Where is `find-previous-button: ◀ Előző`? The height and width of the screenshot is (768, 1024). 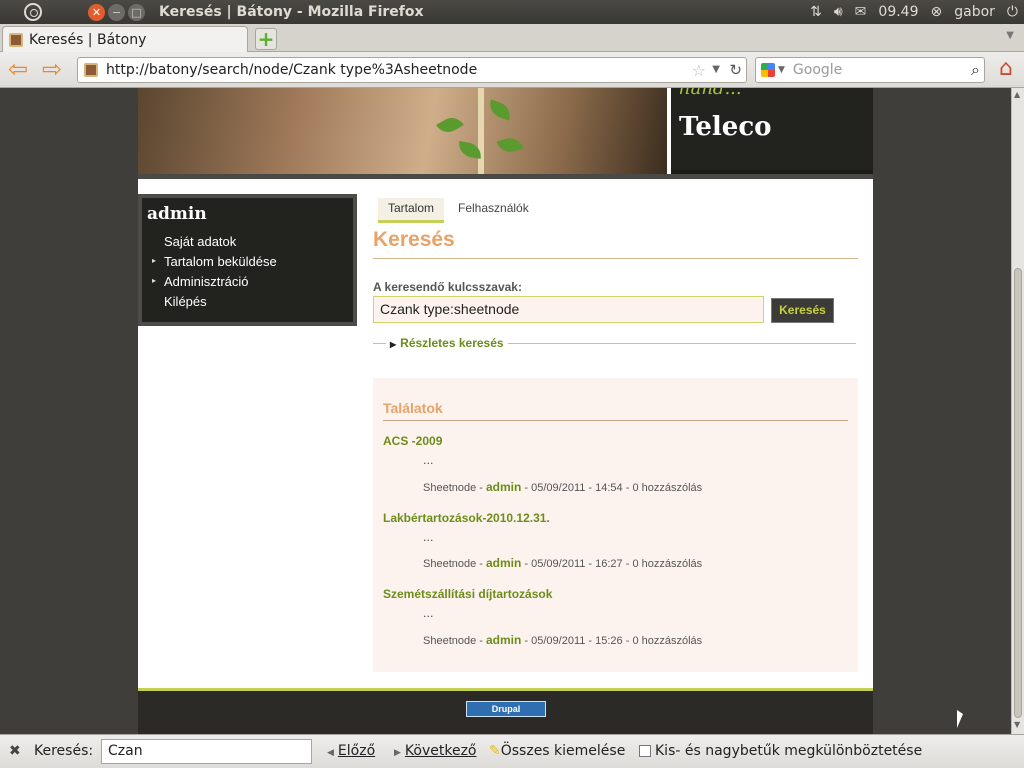 find-previous-button: ◀ Előző is located at coordinates (351, 751).